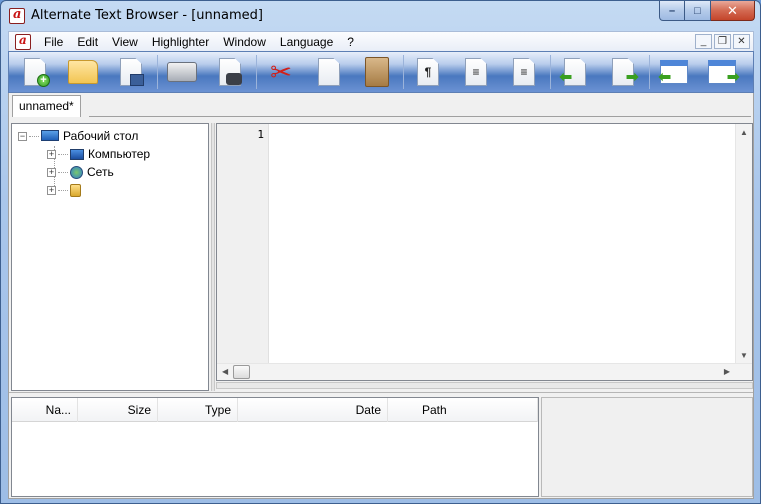  I want to click on tab-unnamed: unnamed*, so click(46, 106).